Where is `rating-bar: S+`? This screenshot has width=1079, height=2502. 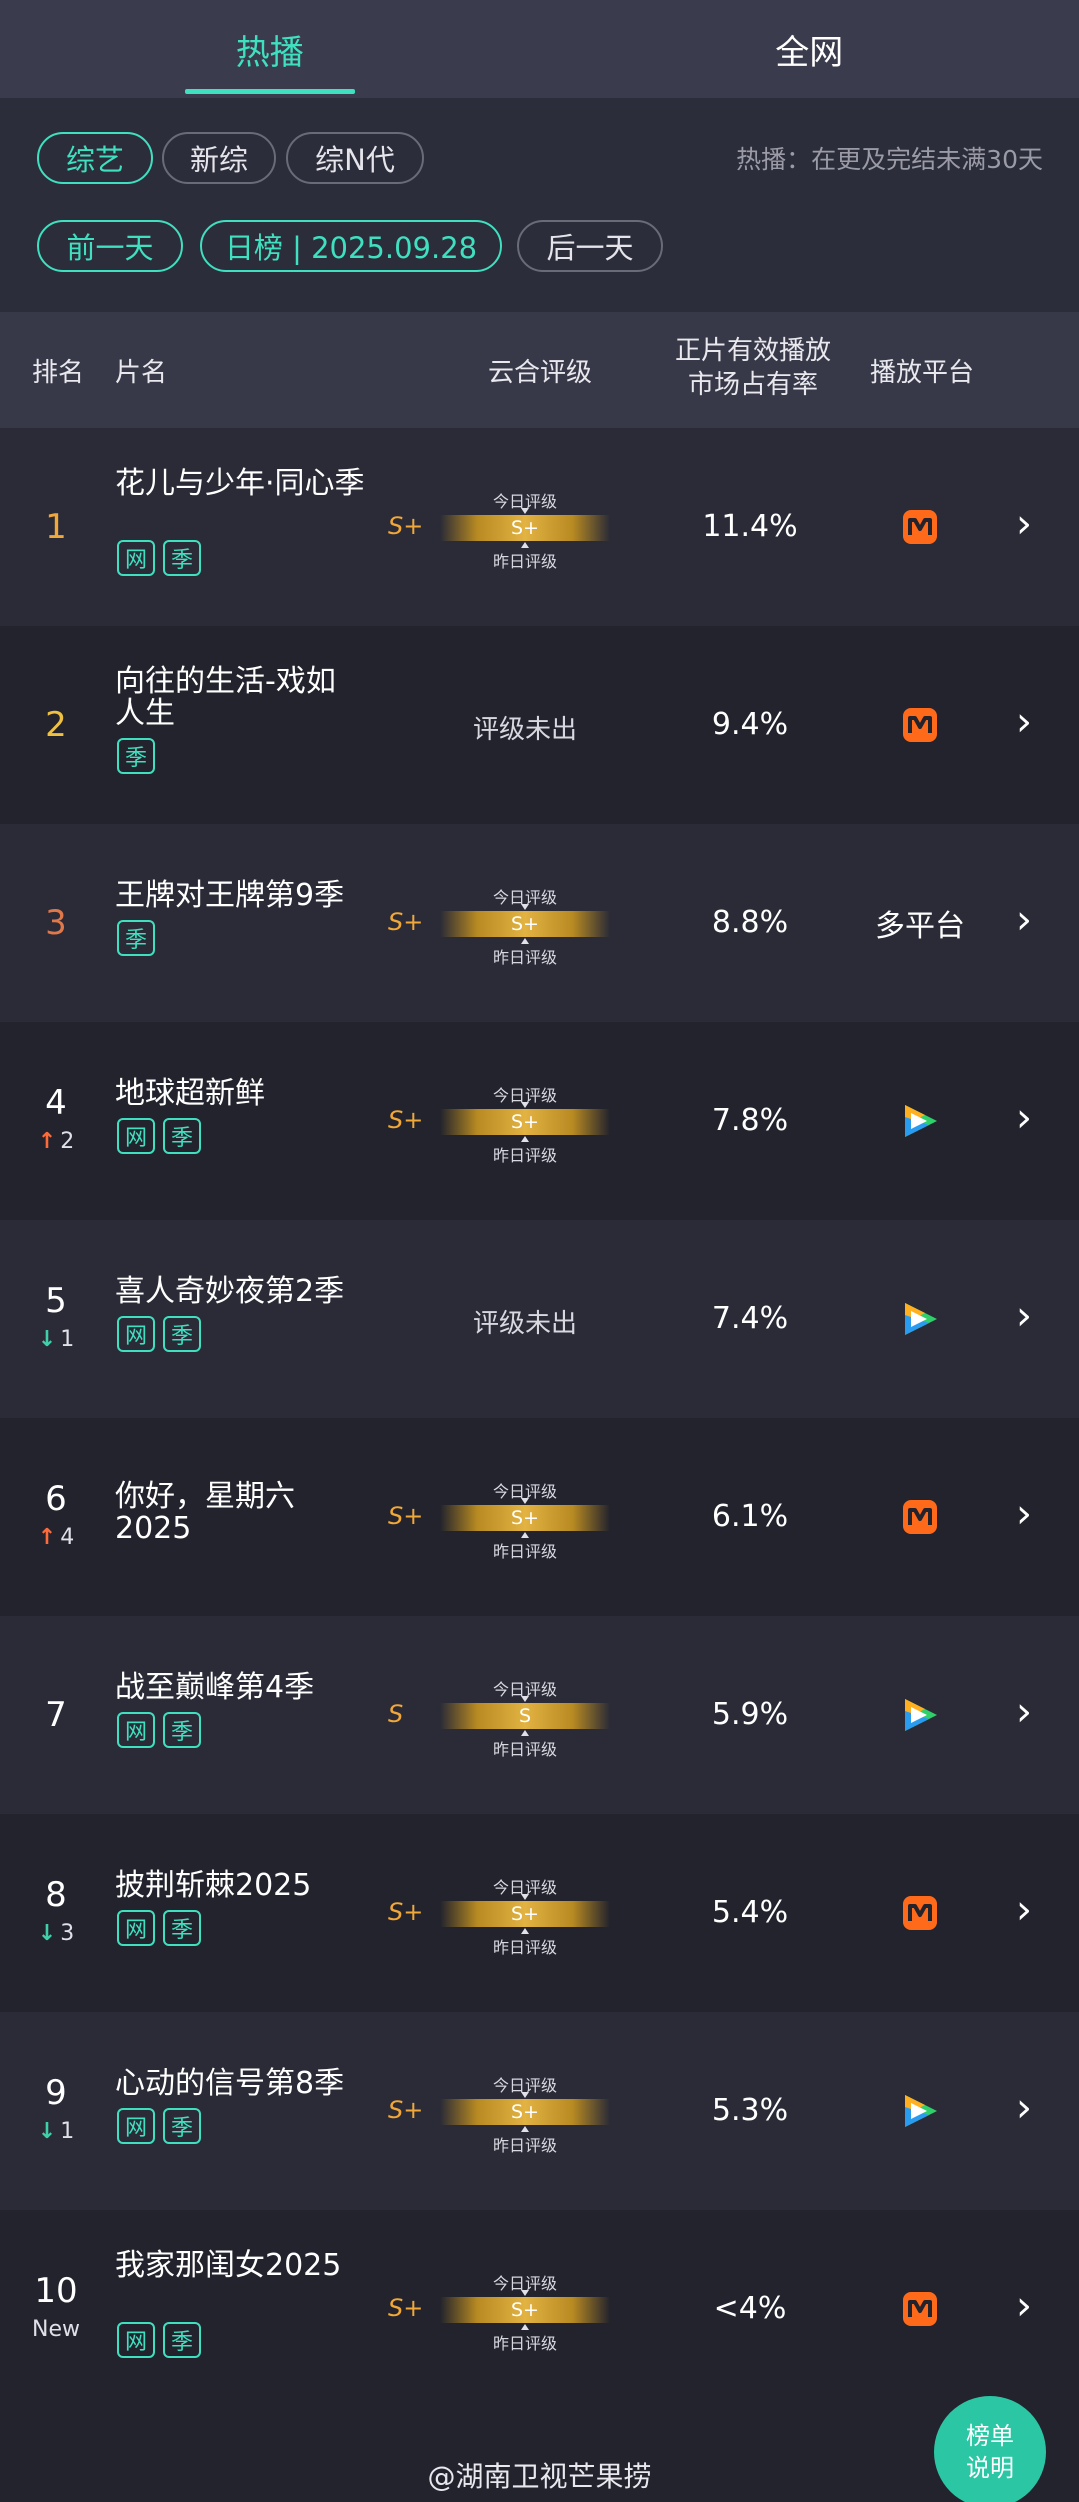 rating-bar: S+ is located at coordinates (525, 1122).